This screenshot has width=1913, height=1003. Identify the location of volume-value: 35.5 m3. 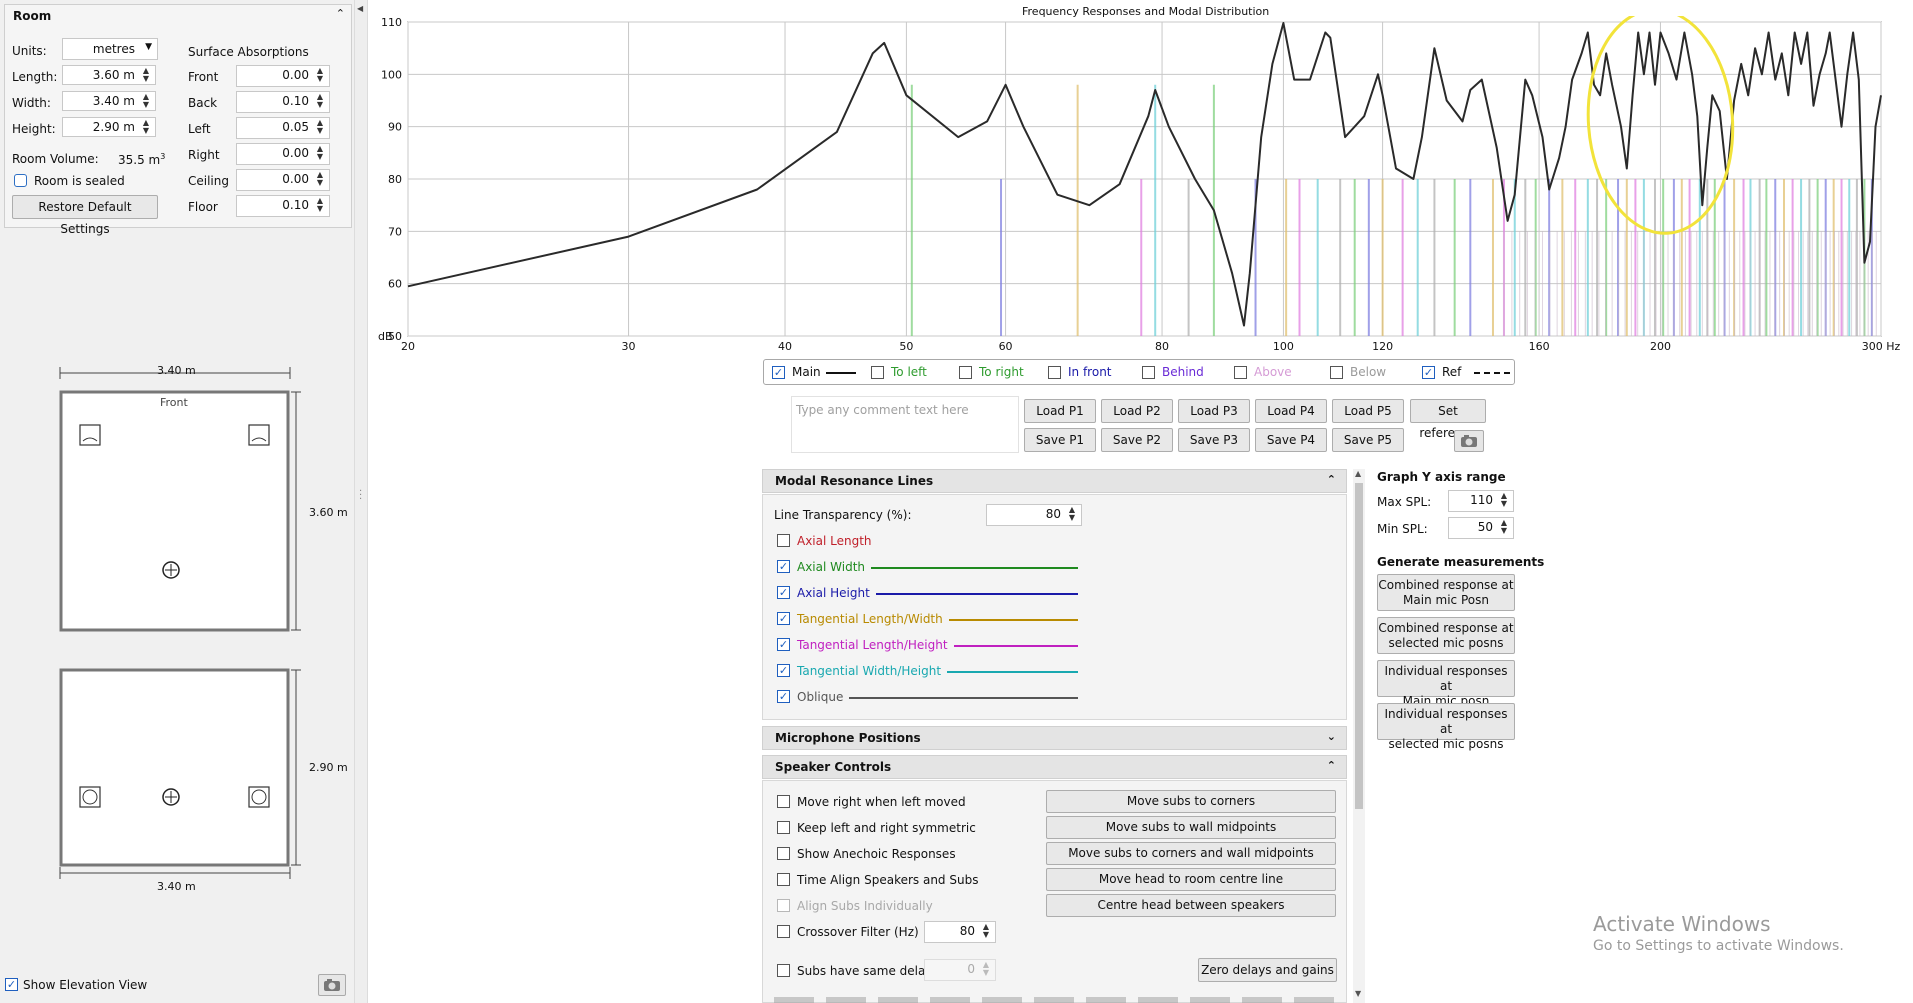
(142, 159).